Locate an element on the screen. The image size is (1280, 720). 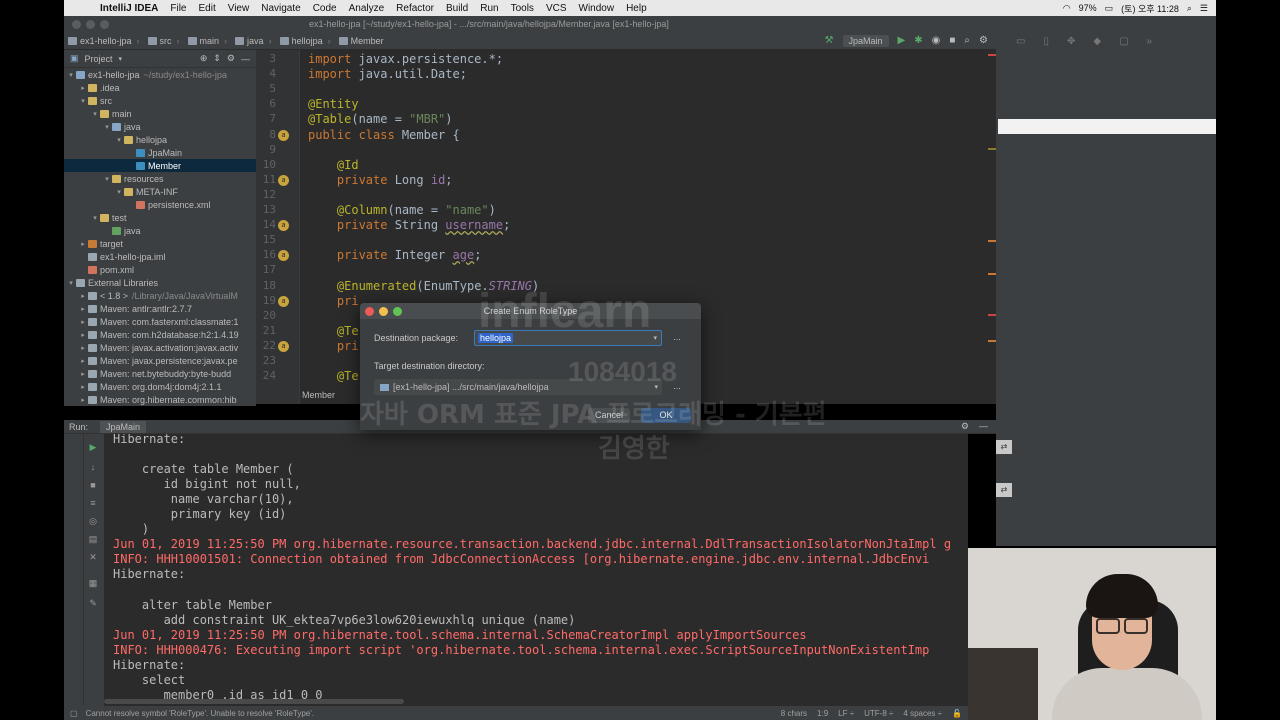
tree-item: JpaMain is located at coordinates (160, 152).